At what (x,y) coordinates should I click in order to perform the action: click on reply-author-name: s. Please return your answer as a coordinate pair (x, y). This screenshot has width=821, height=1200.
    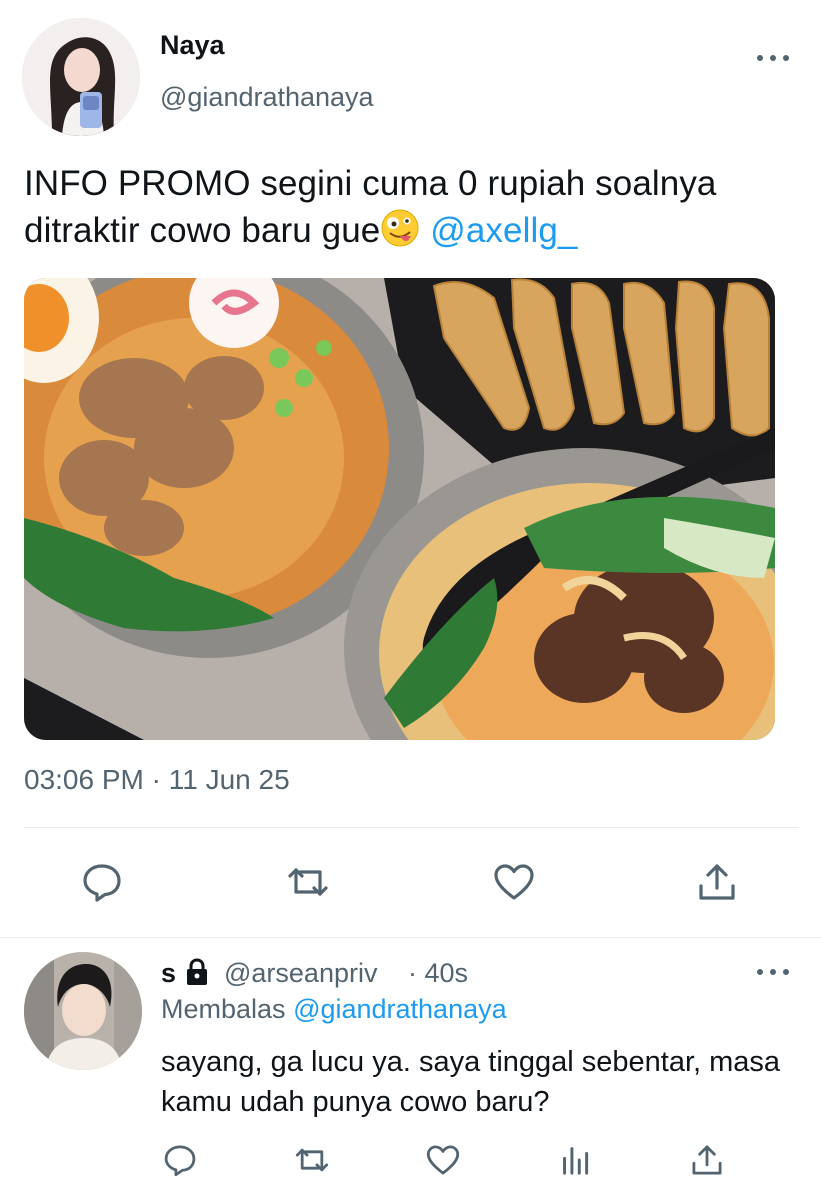
    Looking at the image, I should click on (168, 973).